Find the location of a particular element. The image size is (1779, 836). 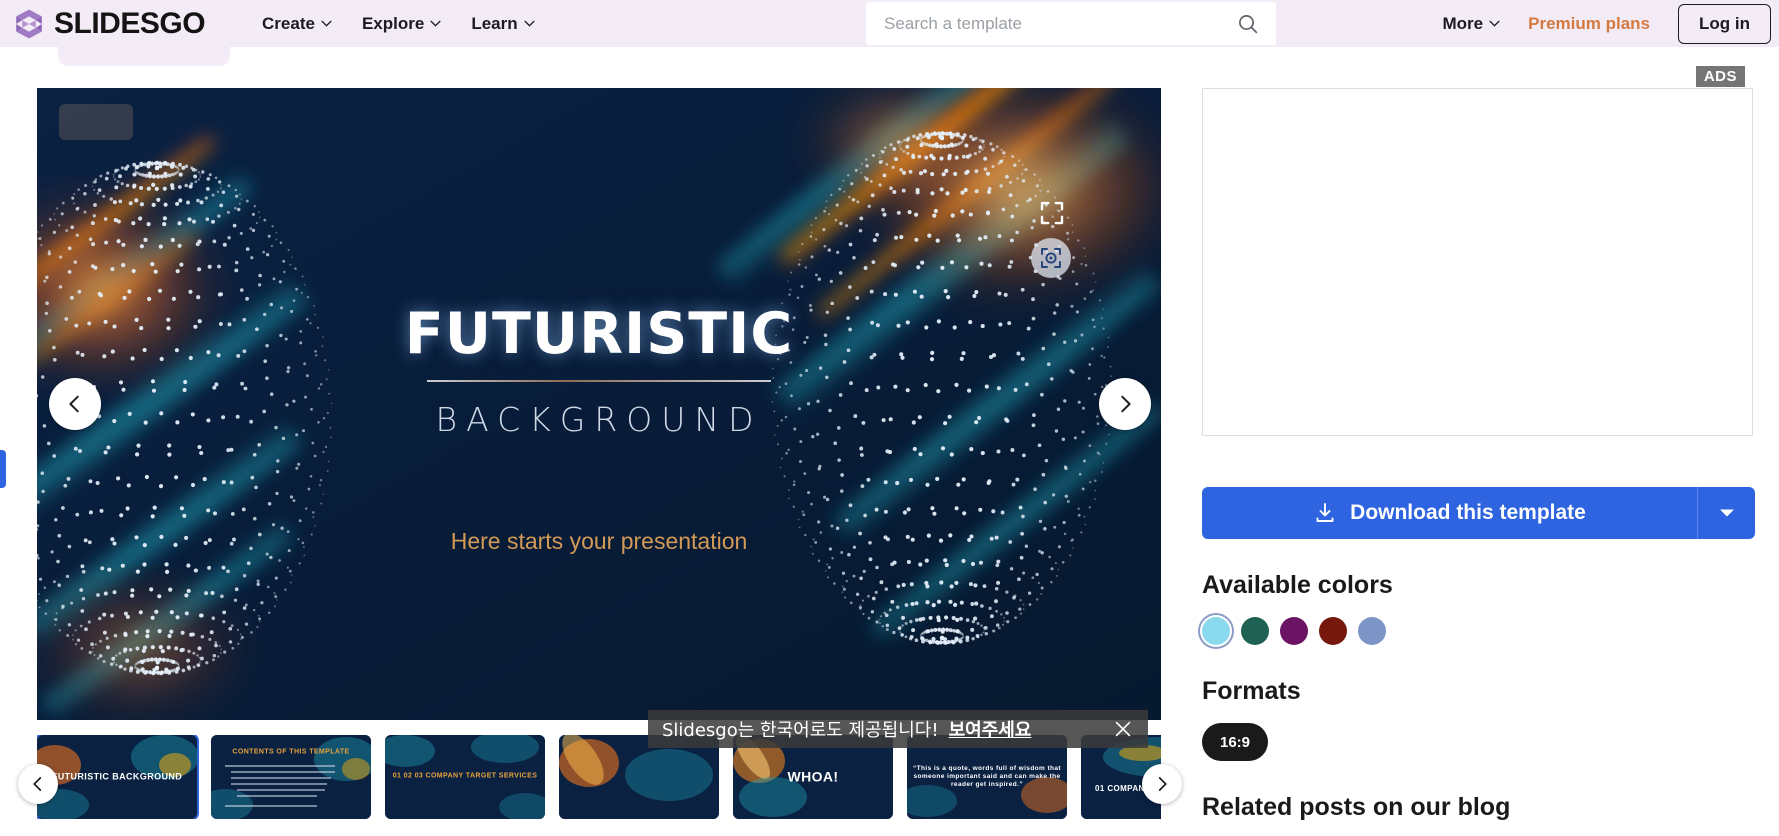

available-colors-heading: Available colors is located at coordinates (1297, 585).